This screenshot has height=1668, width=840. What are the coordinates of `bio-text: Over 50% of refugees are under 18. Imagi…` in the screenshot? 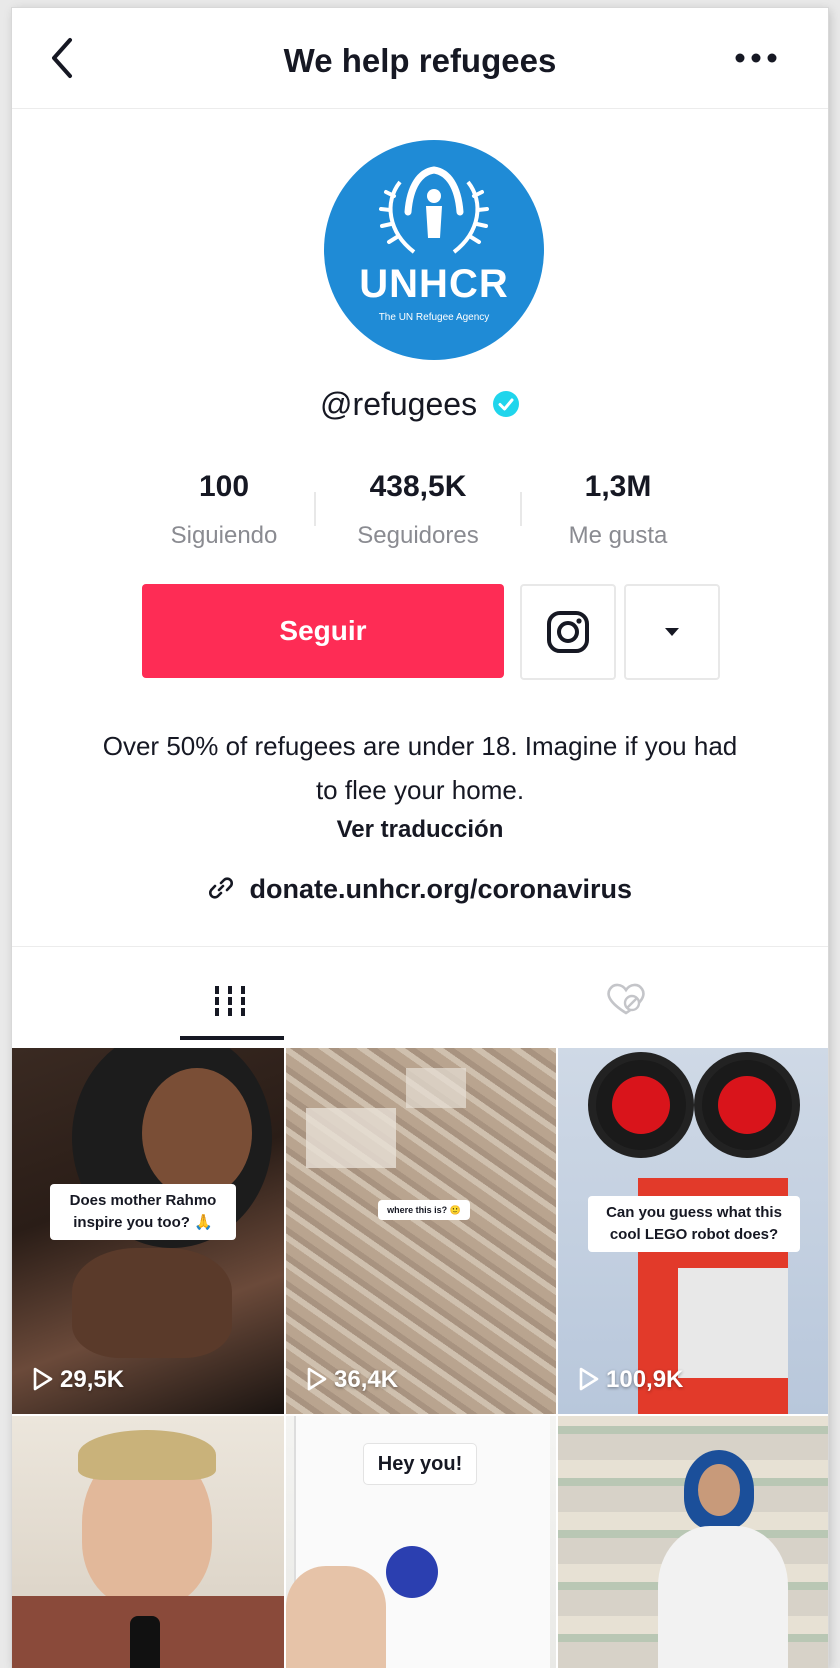 It's located at (420, 768).